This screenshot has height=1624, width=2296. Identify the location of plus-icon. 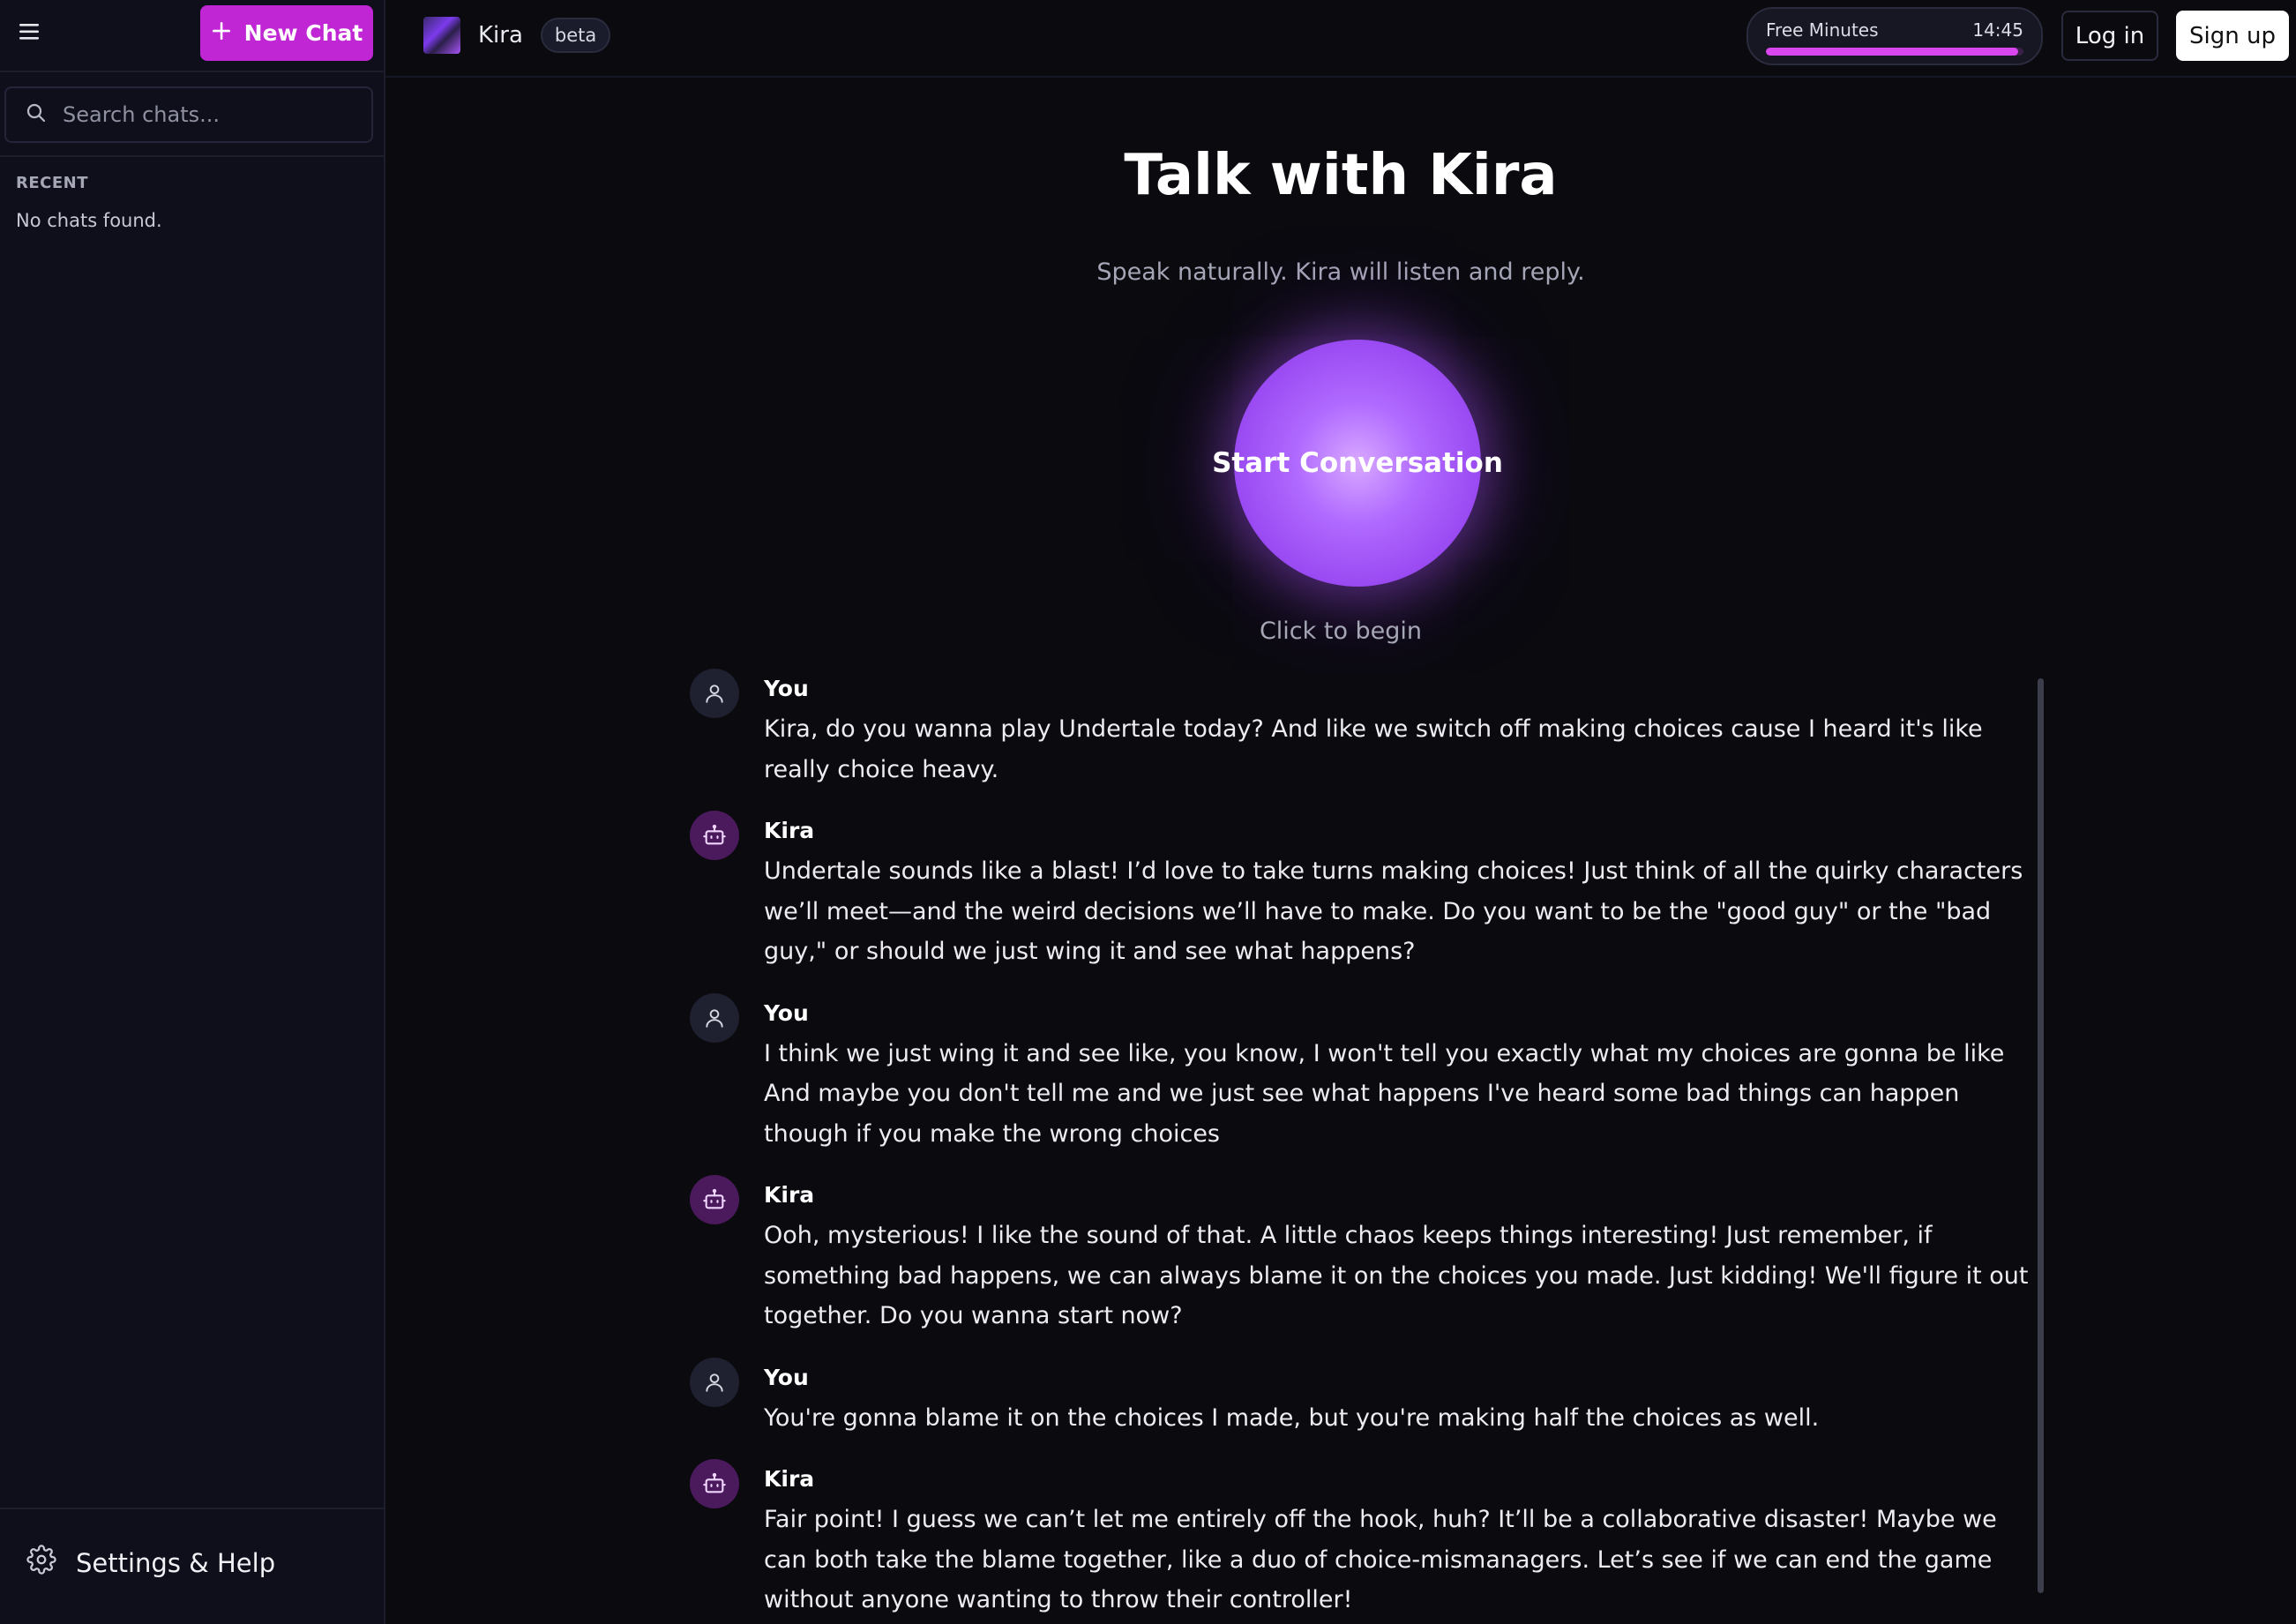
(221, 33).